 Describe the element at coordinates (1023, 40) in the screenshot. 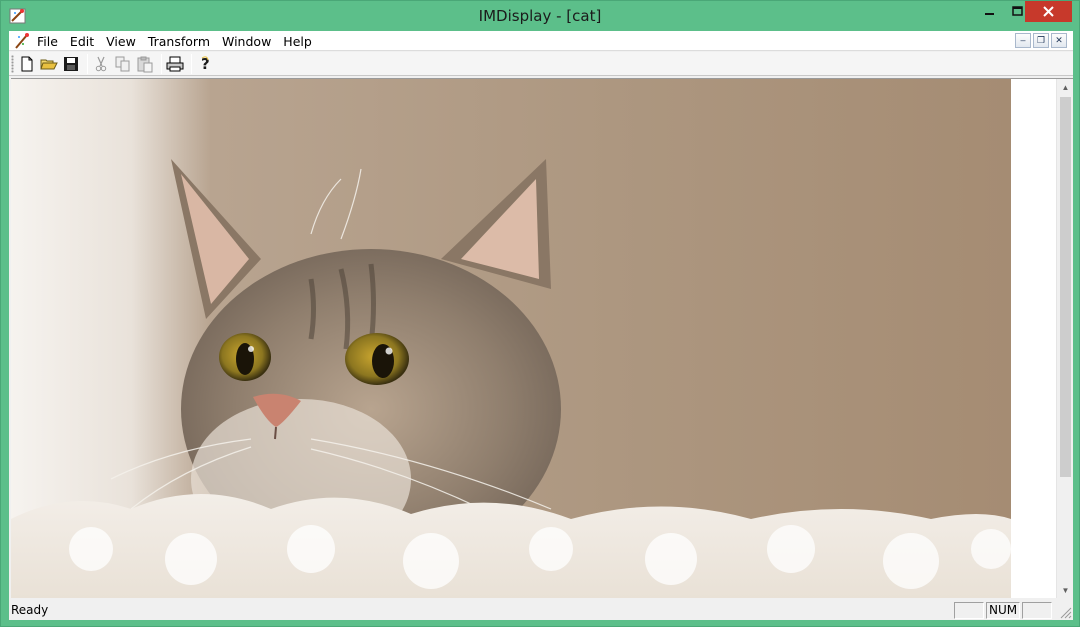

I see `mdi-minimize-button: –` at that location.